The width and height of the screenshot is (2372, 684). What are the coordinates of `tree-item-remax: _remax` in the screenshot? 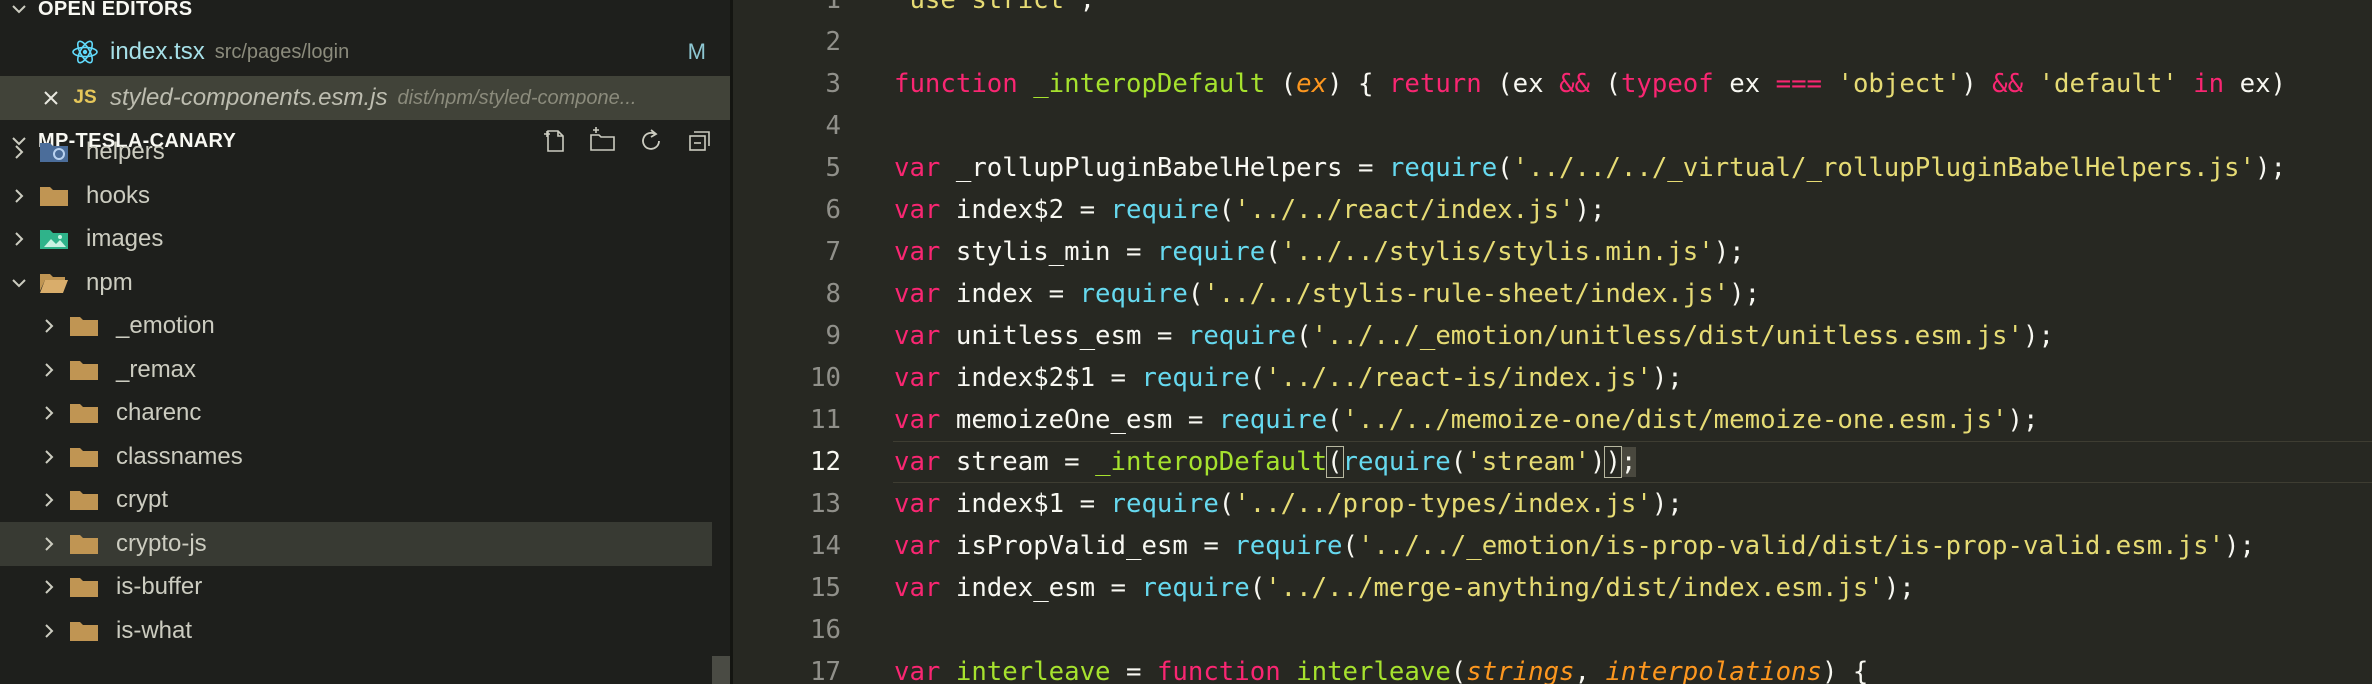 It's located at (356, 370).